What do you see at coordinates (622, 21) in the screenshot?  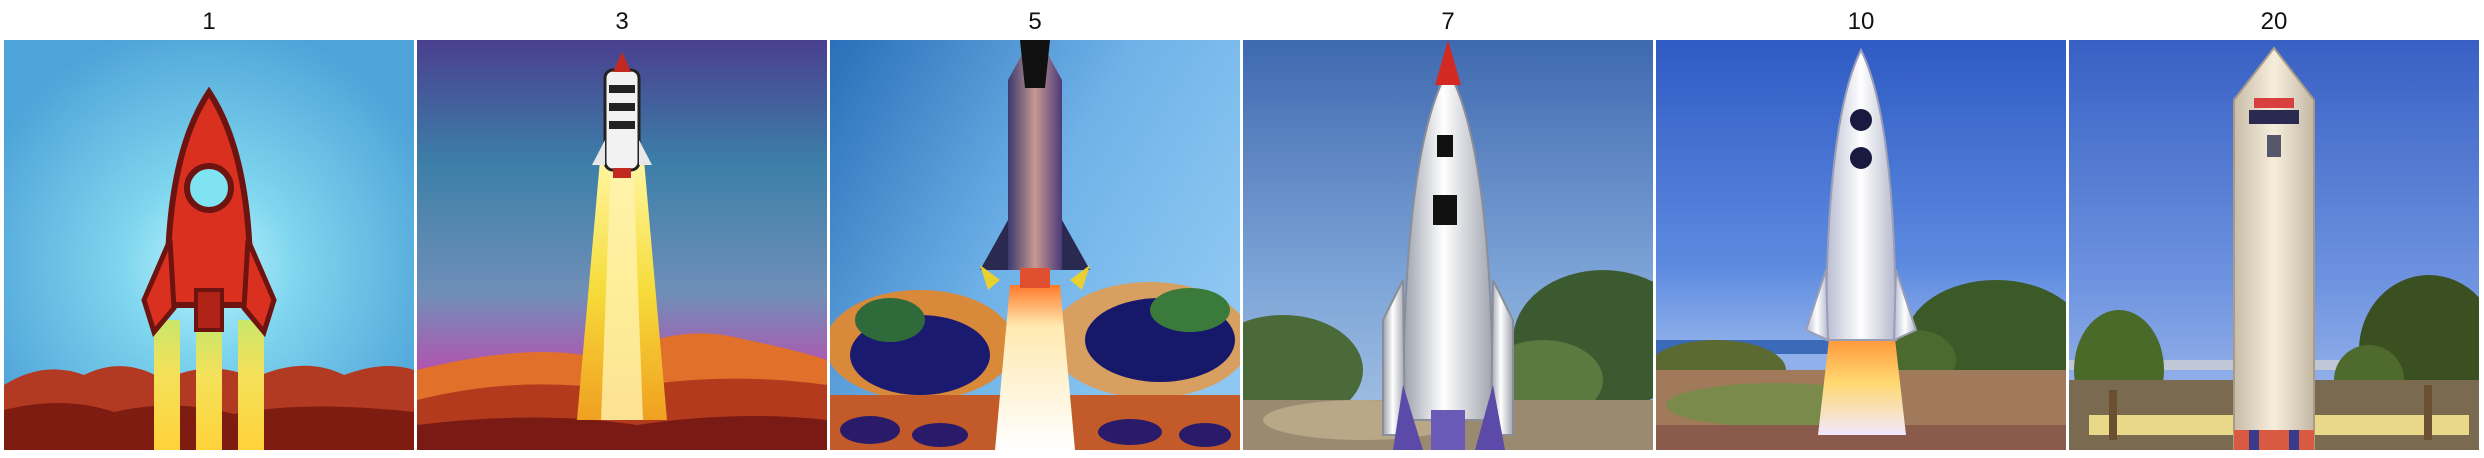 I see `step-label: 3` at bounding box center [622, 21].